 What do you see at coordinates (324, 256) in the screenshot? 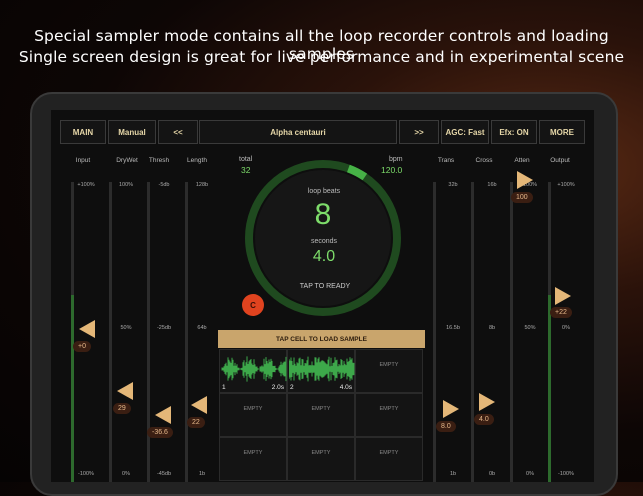
I see `seconds-value: 4.0` at bounding box center [324, 256].